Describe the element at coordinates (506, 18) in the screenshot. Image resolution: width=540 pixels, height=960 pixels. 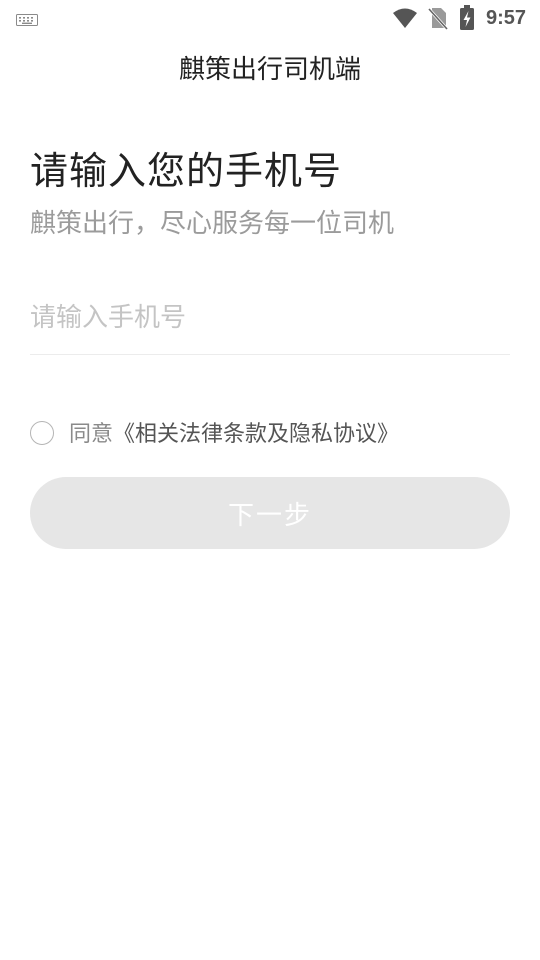
I see `status-time: 9:57` at that location.